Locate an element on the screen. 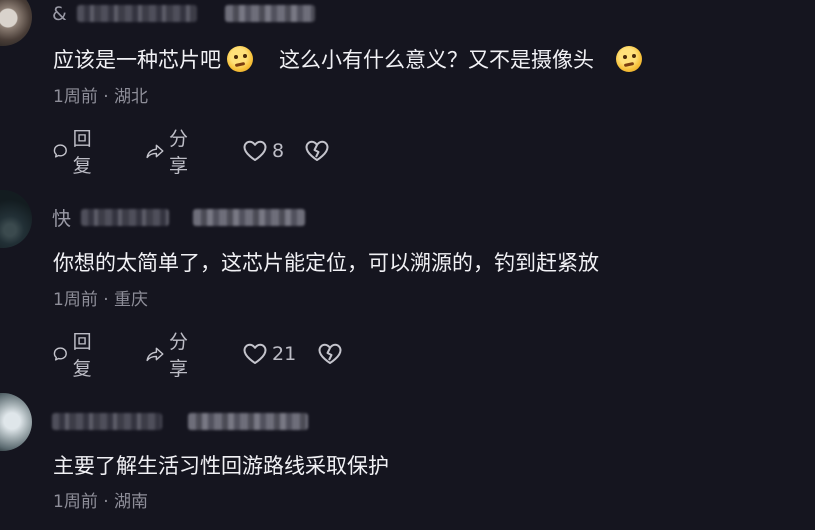 This screenshot has height=530, width=815. comment-meta: 1周前 · 重庆 is located at coordinates (100, 300).